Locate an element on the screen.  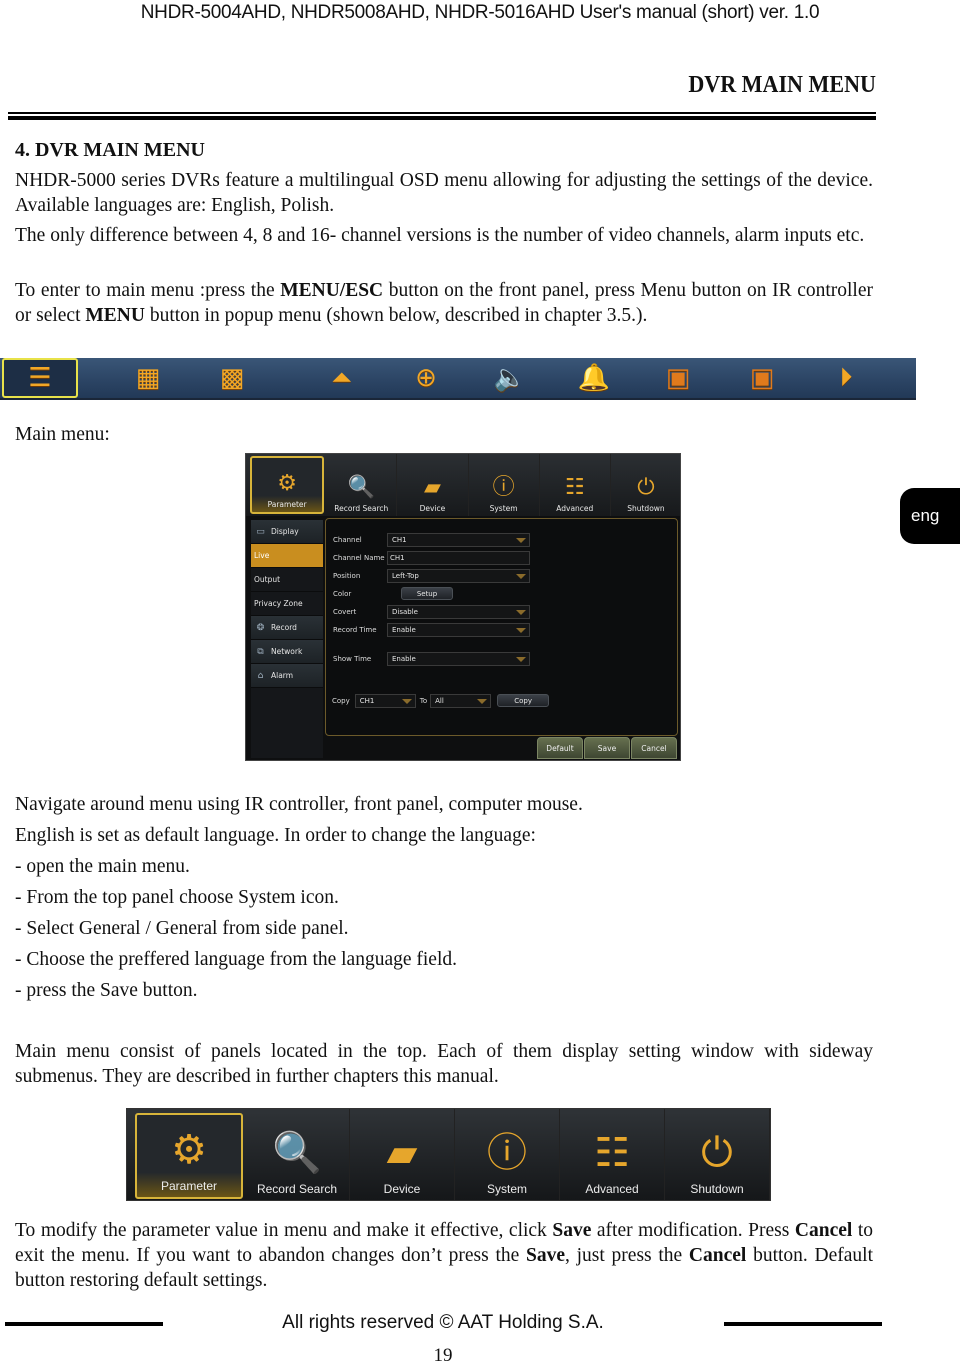
audio-button: 🔈 is located at coordinates (510, 378).